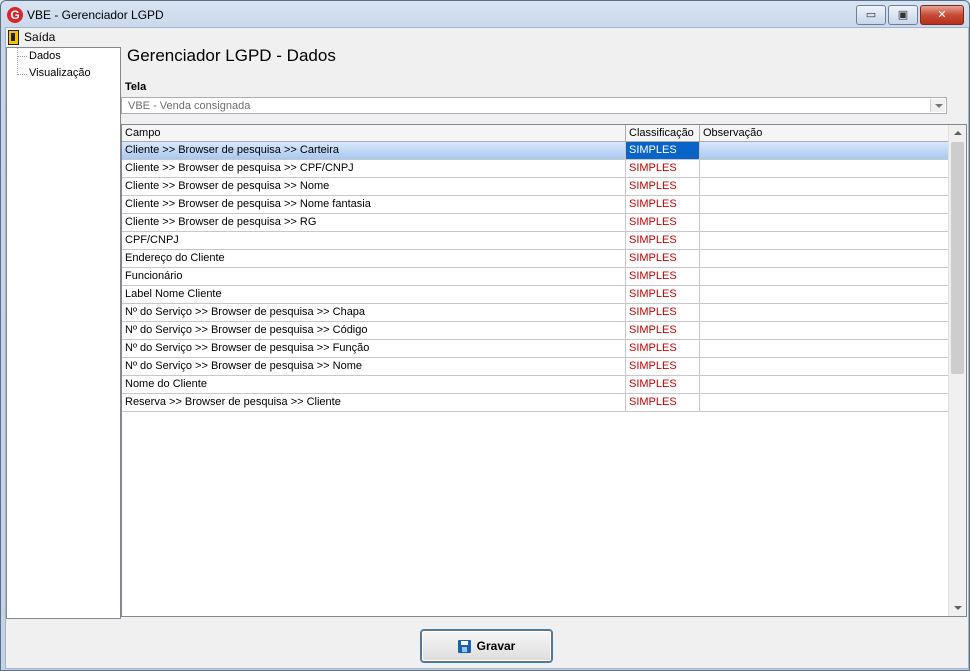  Describe the element at coordinates (374, 222) in the screenshot. I see `cell-campo: Cliente >> Browser de pesquisa >> RG` at that location.